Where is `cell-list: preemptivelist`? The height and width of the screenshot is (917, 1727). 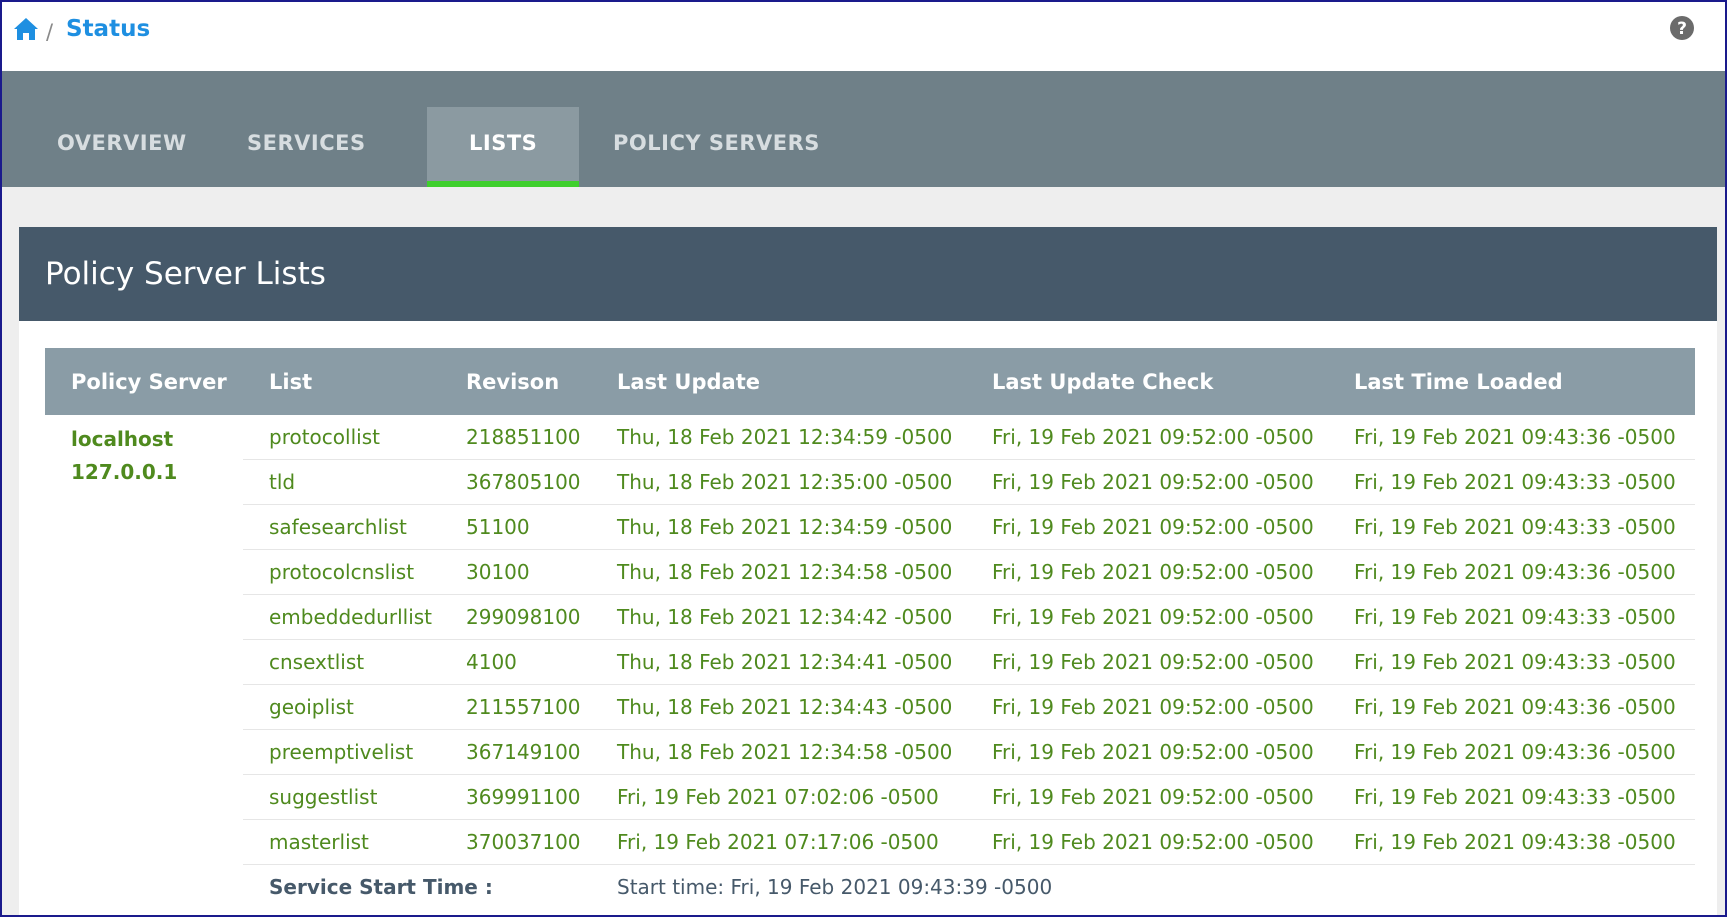
cell-list: preemptivelist is located at coordinates (341, 752).